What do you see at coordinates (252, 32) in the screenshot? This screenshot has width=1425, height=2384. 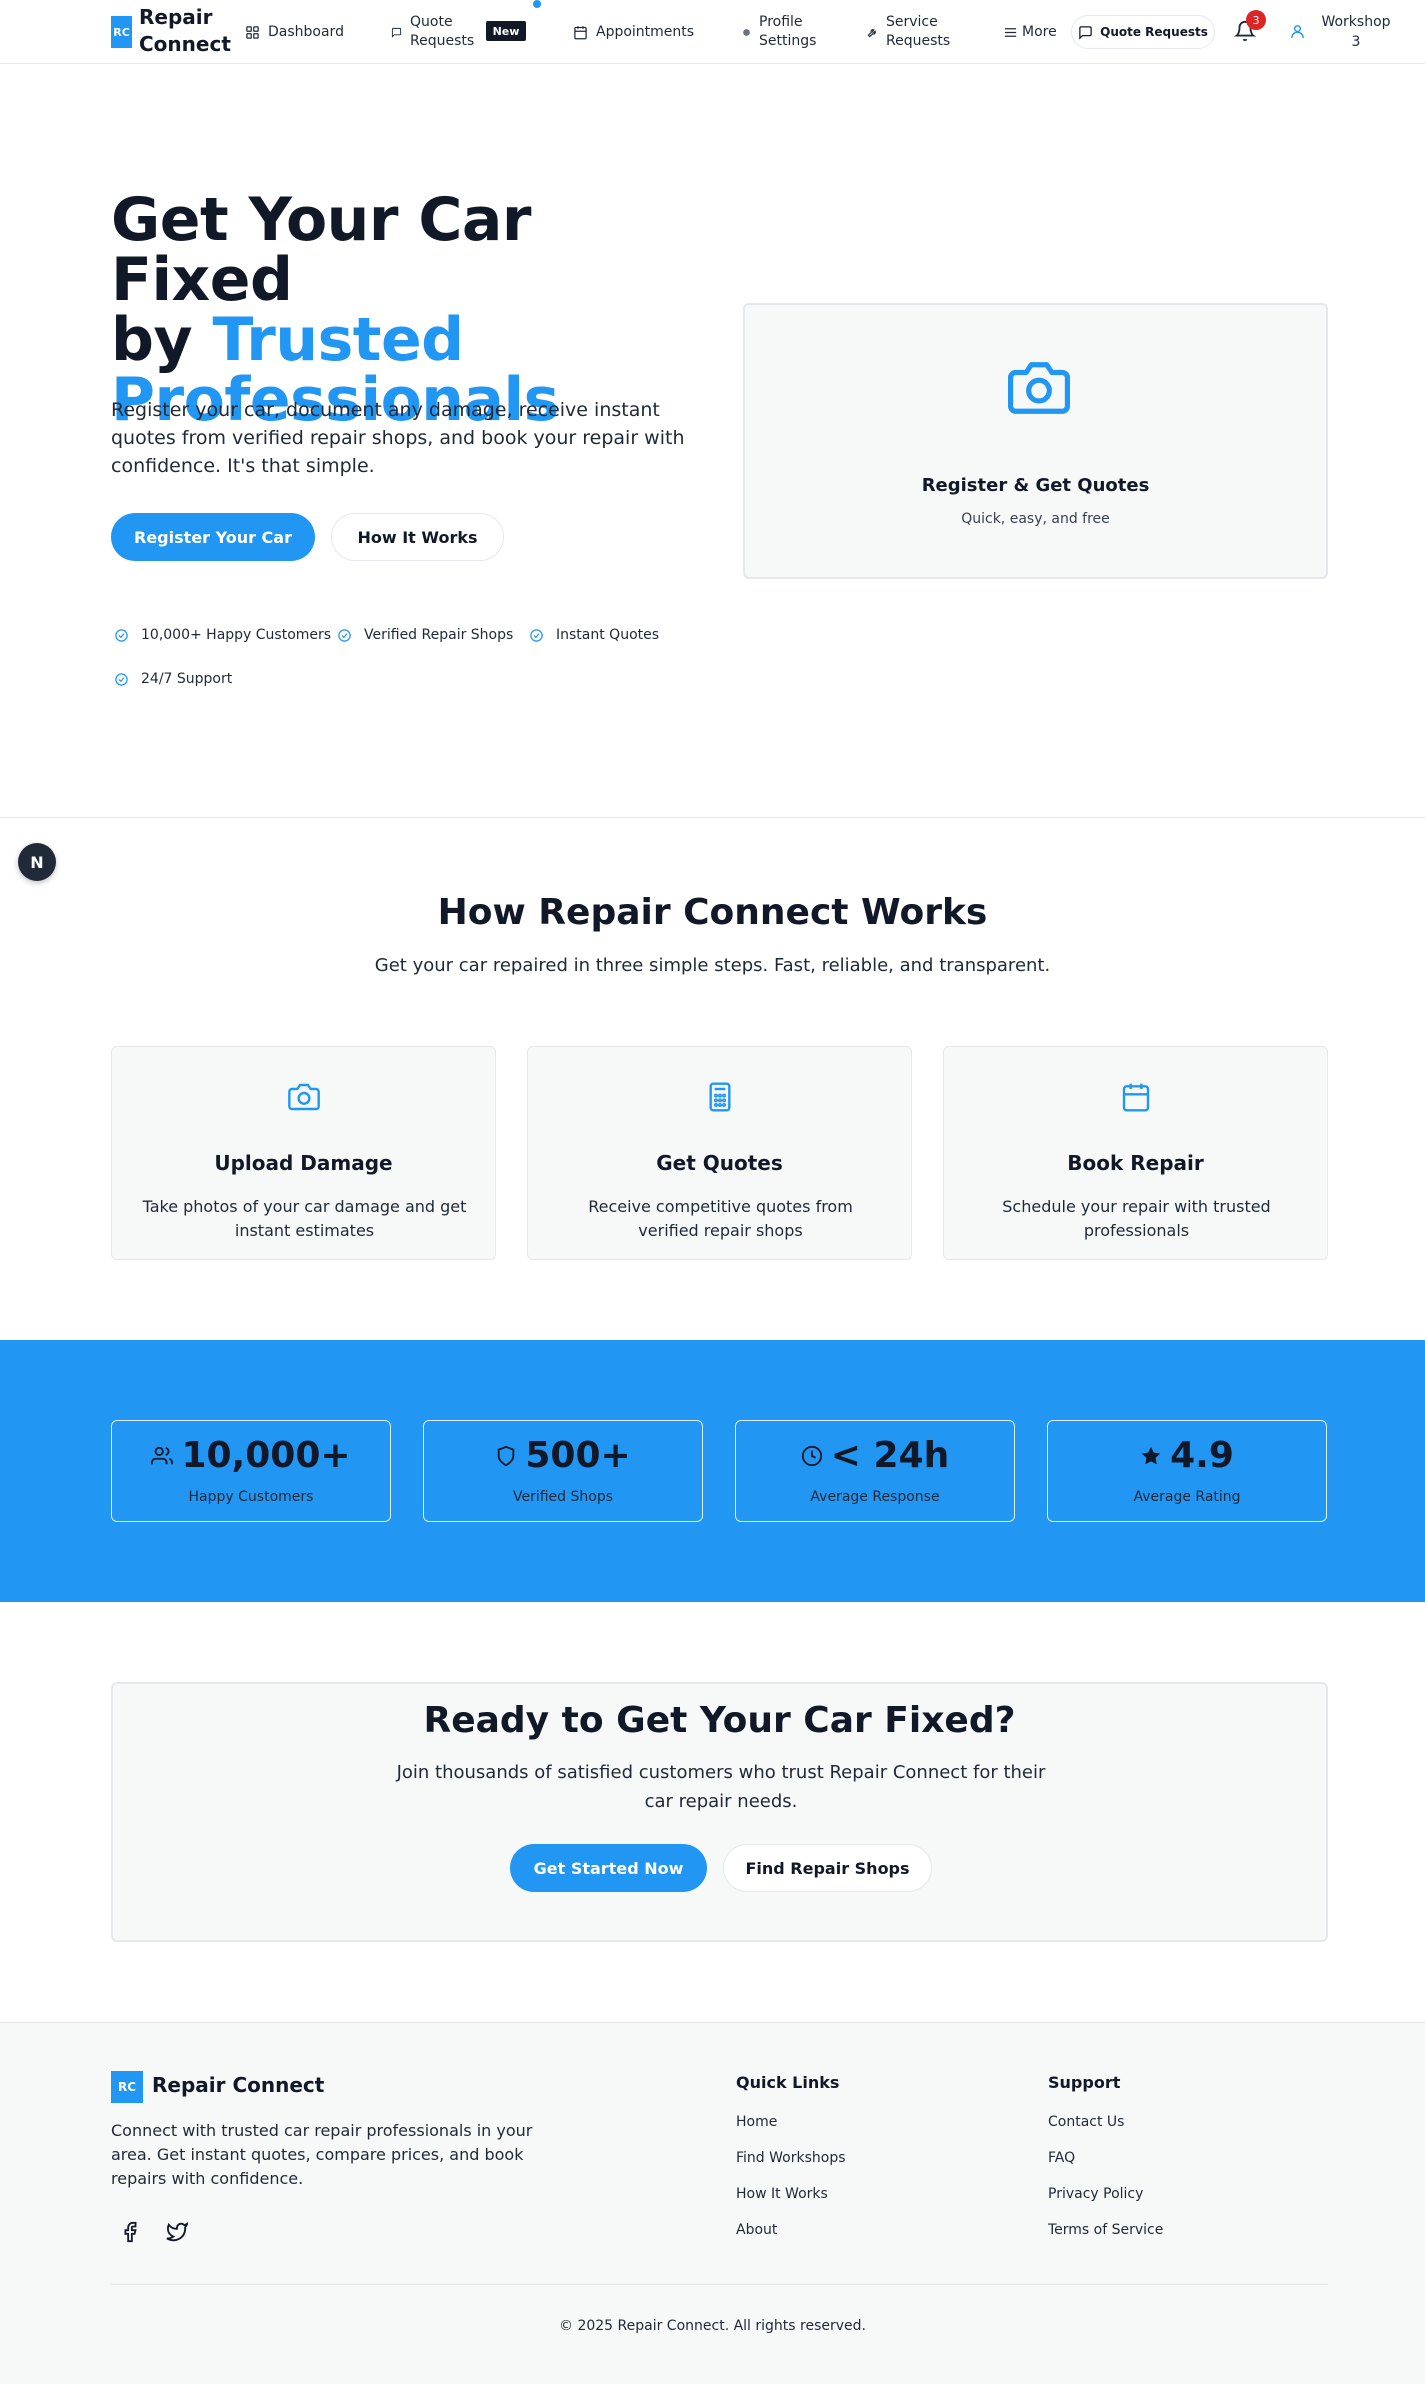 I see `grid-icon` at bounding box center [252, 32].